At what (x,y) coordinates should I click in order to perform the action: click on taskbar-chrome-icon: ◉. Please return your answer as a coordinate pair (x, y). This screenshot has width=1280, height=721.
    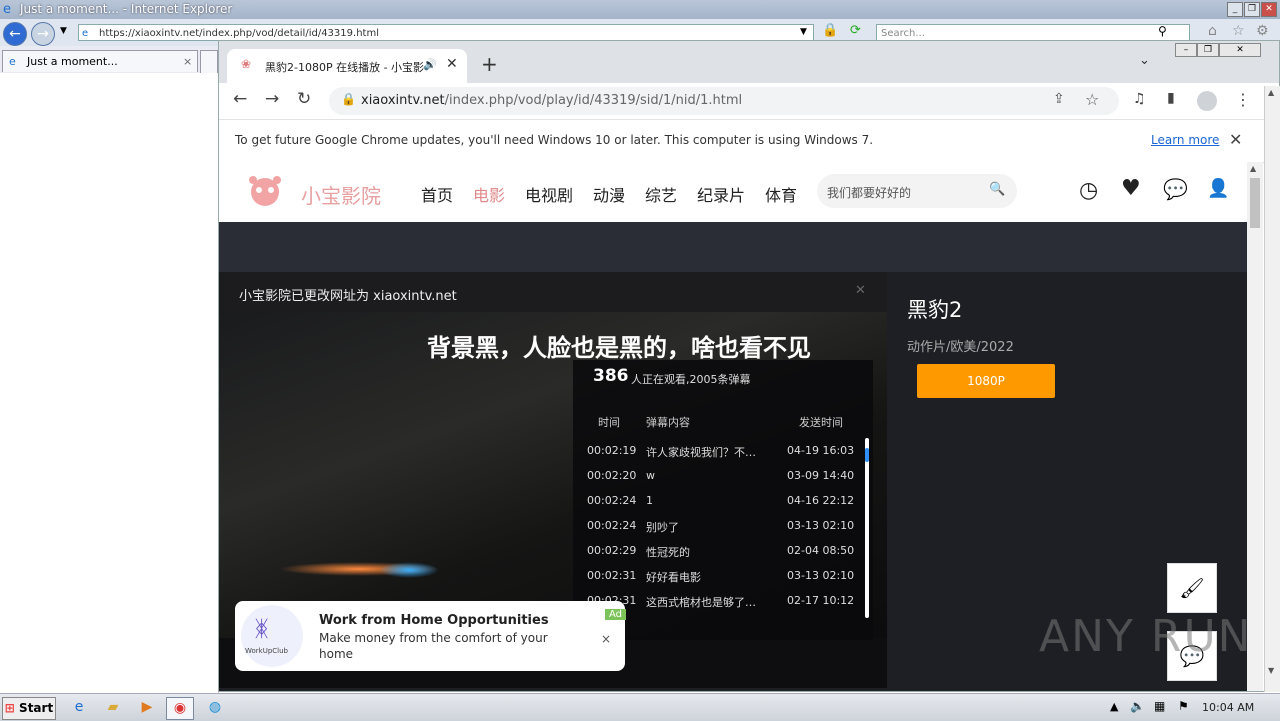
    Looking at the image, I should click on (180, 708).